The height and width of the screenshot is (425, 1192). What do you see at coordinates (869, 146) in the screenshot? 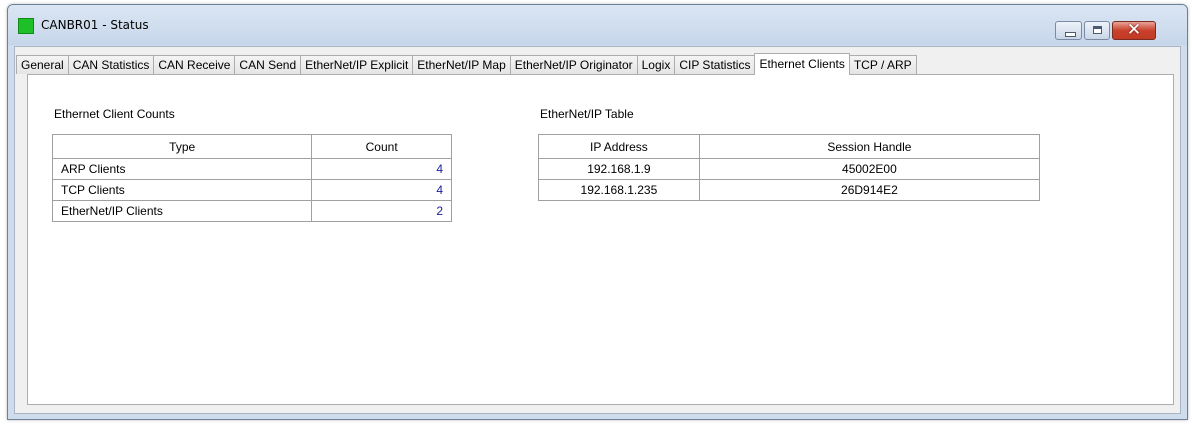
I see `column-header-session-handle: Session Handle` at bounding box center [869, 146].